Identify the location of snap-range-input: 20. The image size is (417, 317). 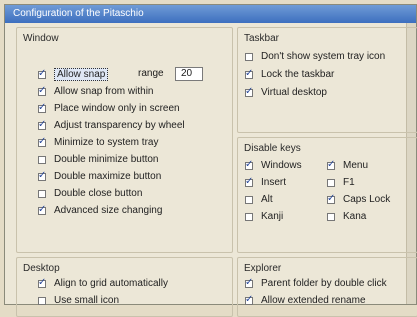
(189, 74).